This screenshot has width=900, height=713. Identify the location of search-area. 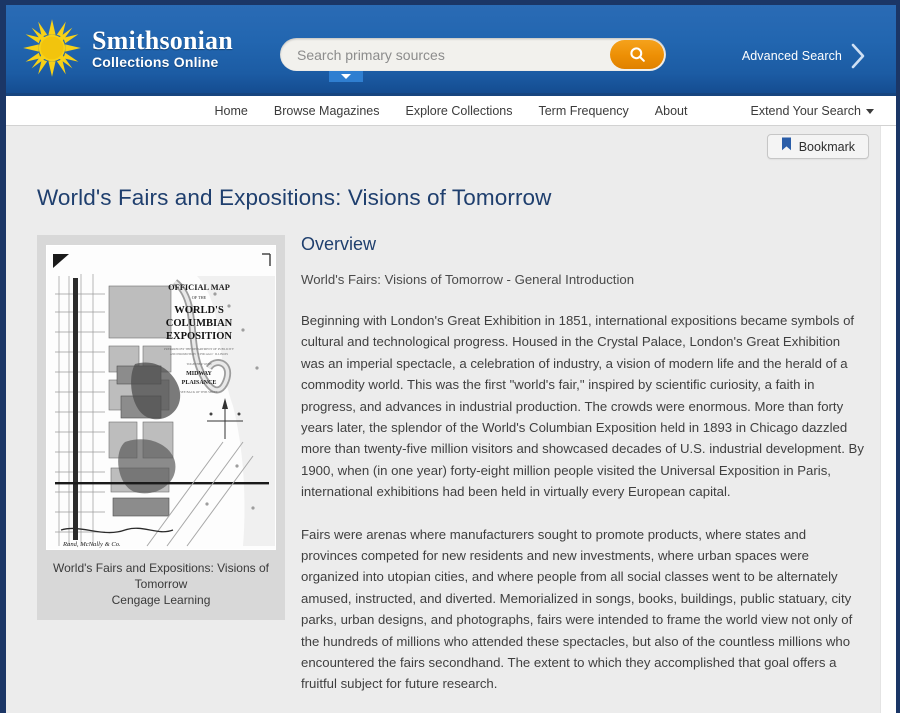
(473, 60).